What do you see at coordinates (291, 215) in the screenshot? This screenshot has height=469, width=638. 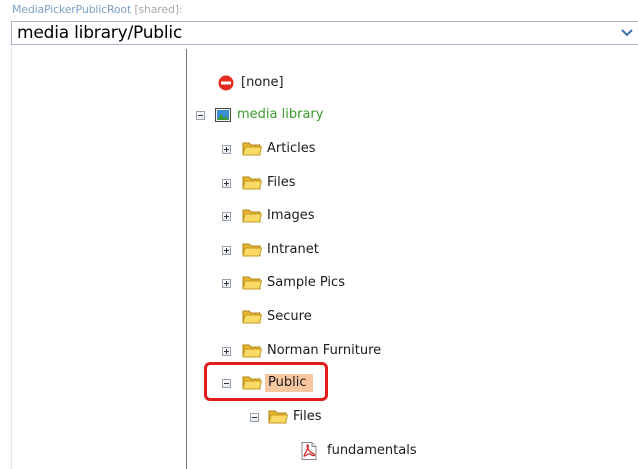 I see `tree-item-label: Images` at bounding box center [291, 215].